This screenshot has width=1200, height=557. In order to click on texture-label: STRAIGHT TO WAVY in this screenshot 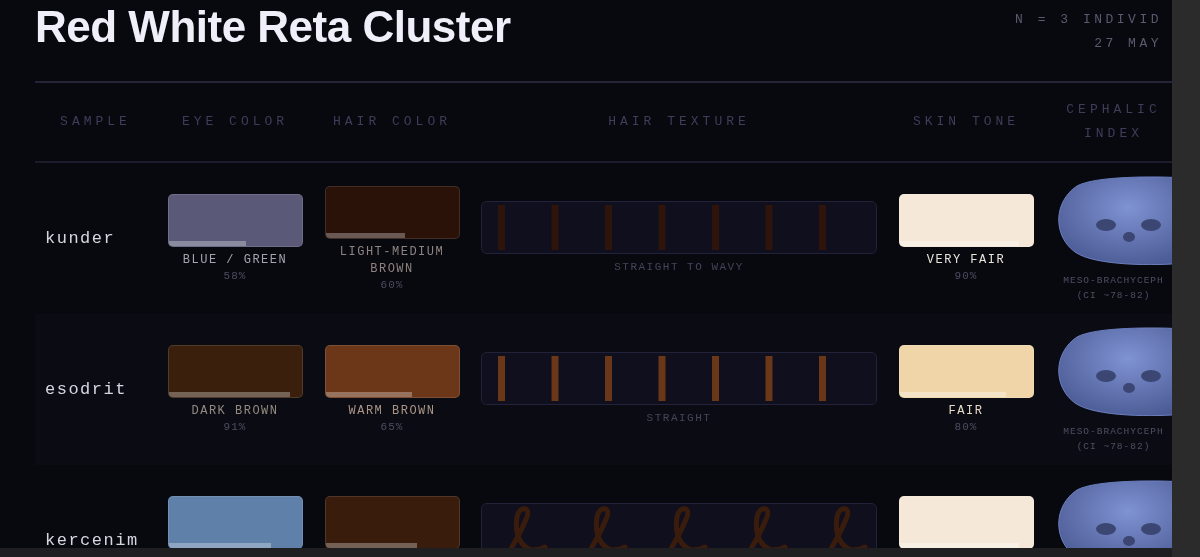, I will do `click(679, 266)`.